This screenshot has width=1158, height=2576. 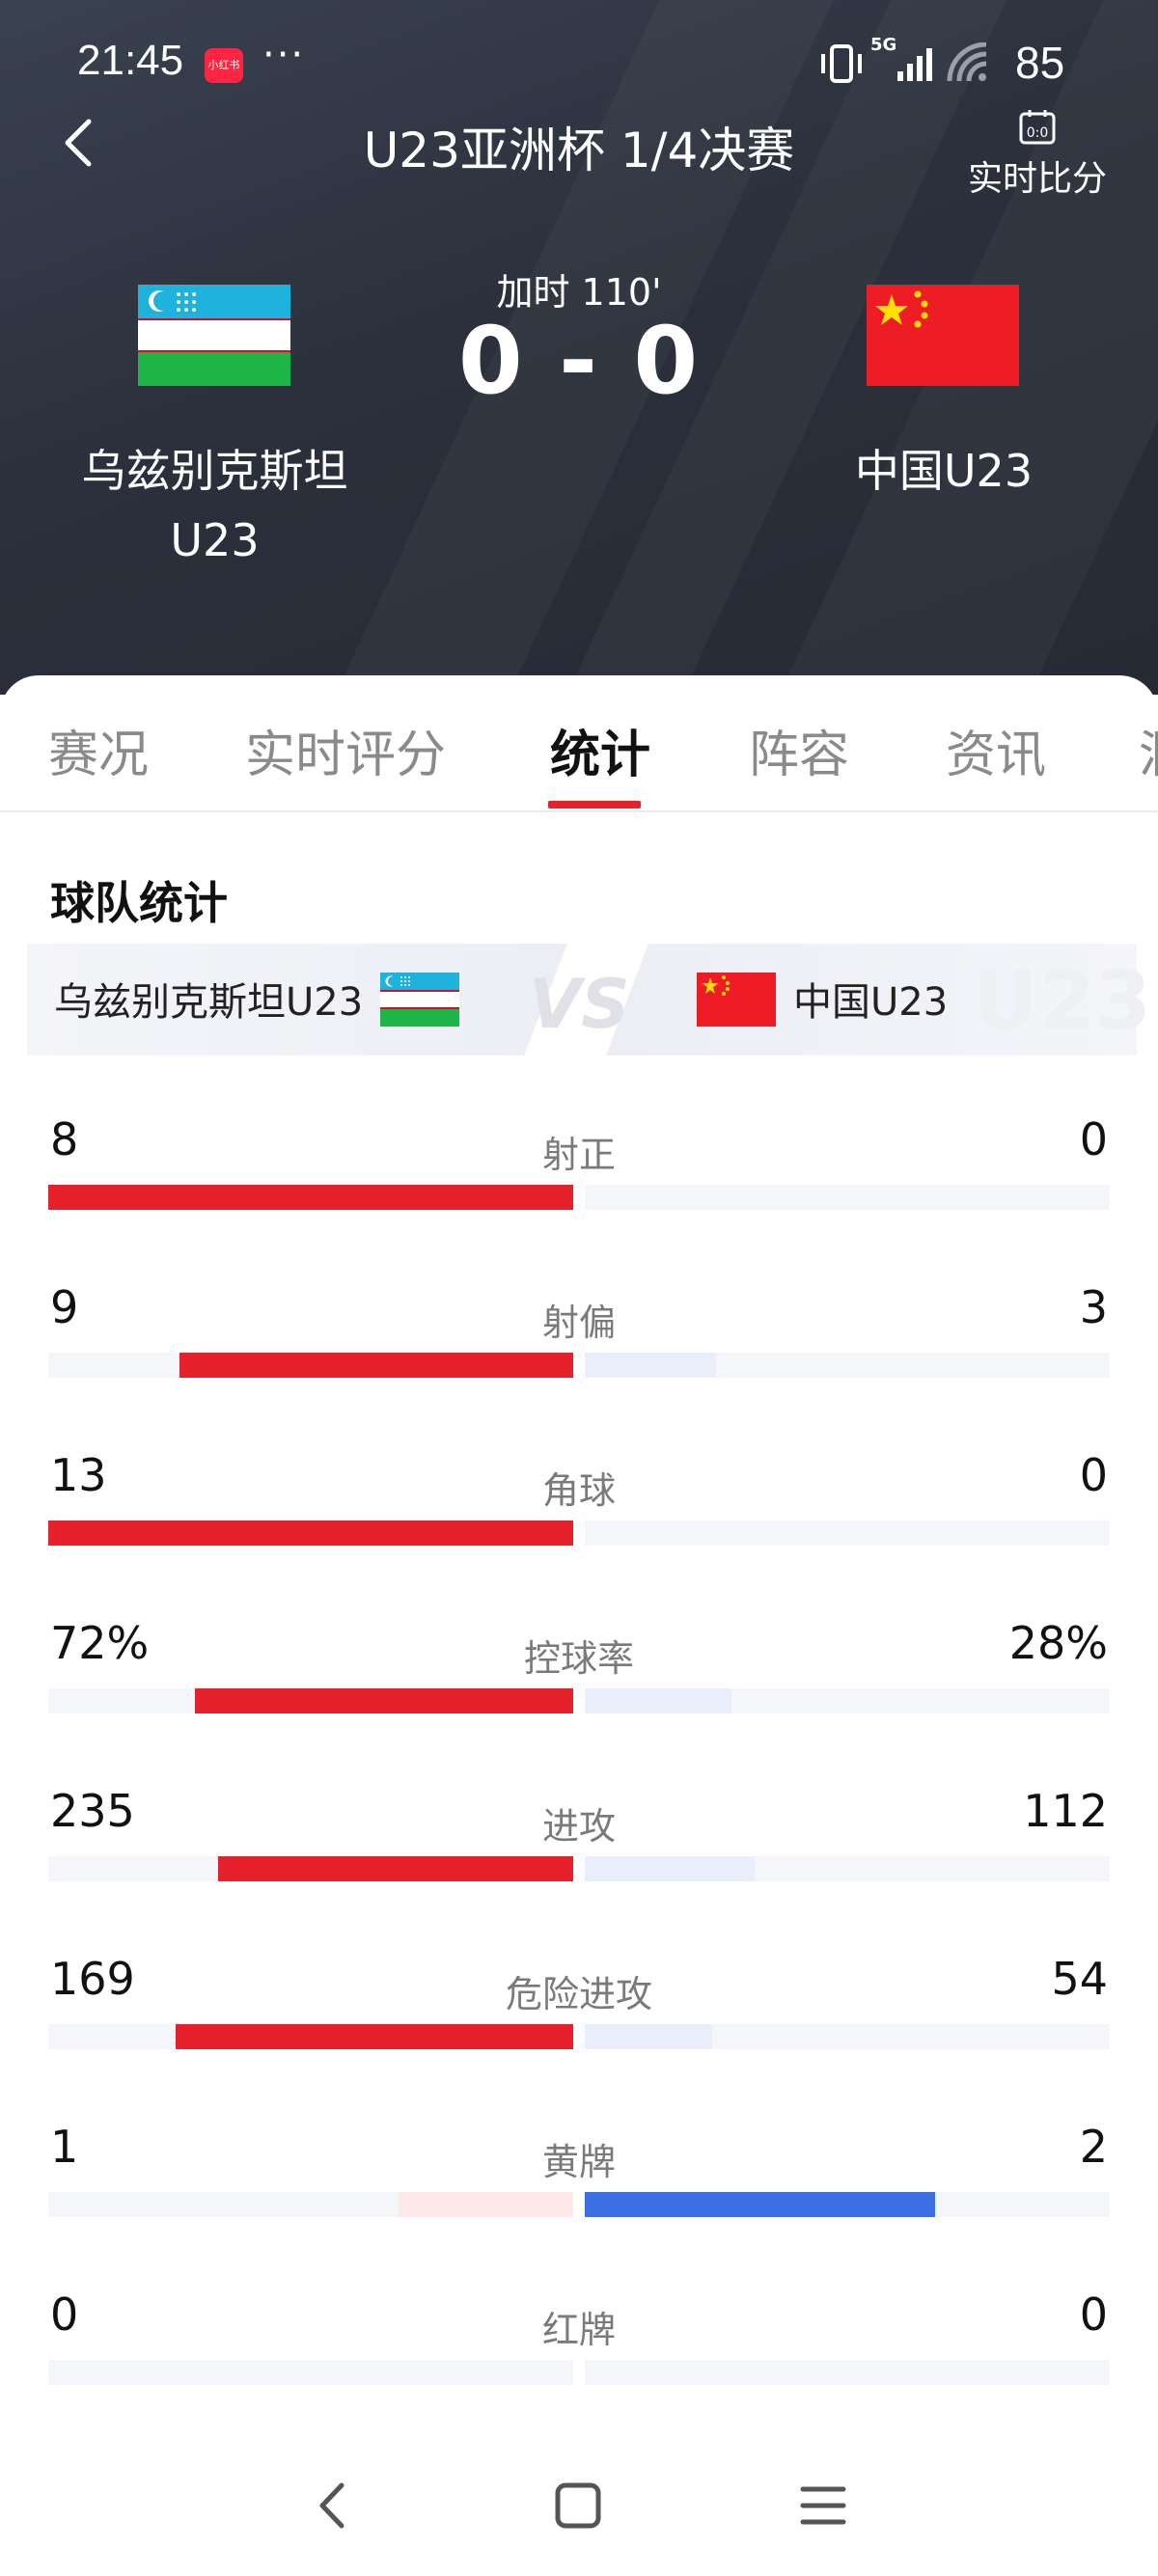 I want to click on stat-home-value: 72%, so click(x=100, y=1643).